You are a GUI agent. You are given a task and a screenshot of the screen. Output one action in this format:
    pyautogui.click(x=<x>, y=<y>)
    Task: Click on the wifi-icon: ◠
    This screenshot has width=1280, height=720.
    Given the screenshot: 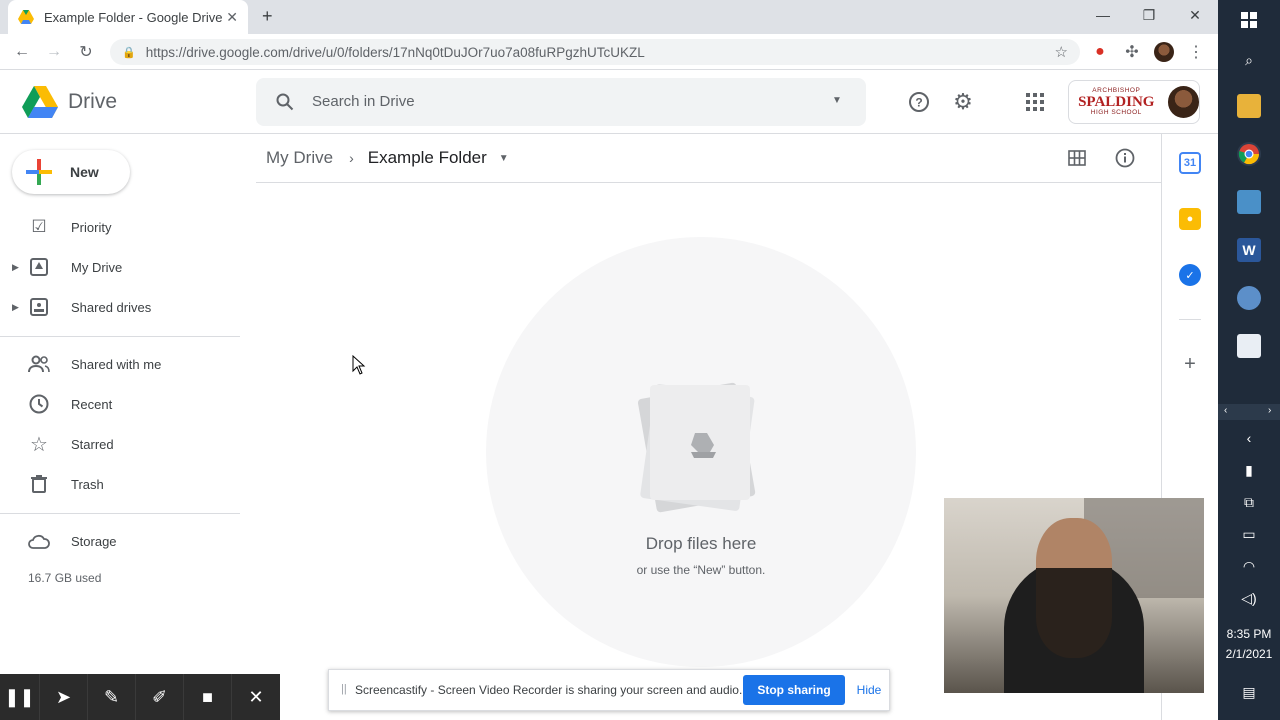 What is the action you would take?
    pyautogui.click(x=1249, y=566)
    